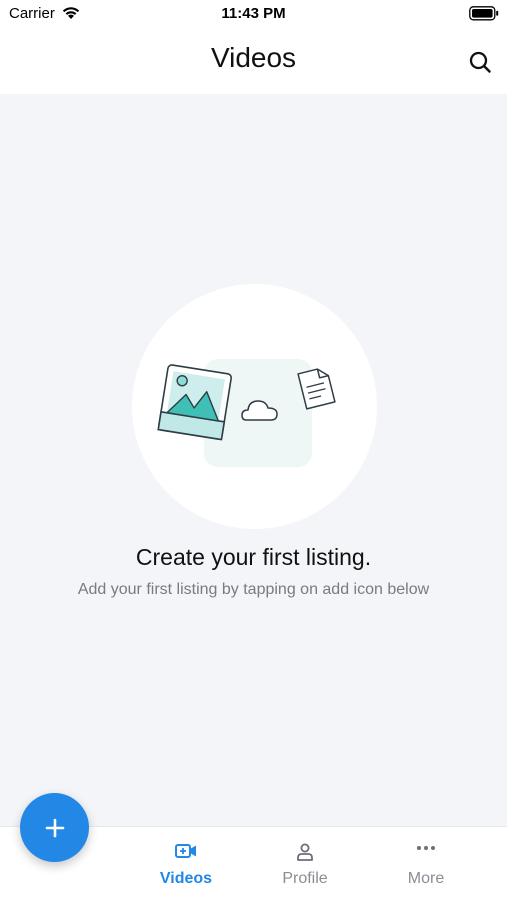 The width and height of the screenshot is (507, 900). I want to click on empty-state-title: Create your first listing., so click(253, 557).